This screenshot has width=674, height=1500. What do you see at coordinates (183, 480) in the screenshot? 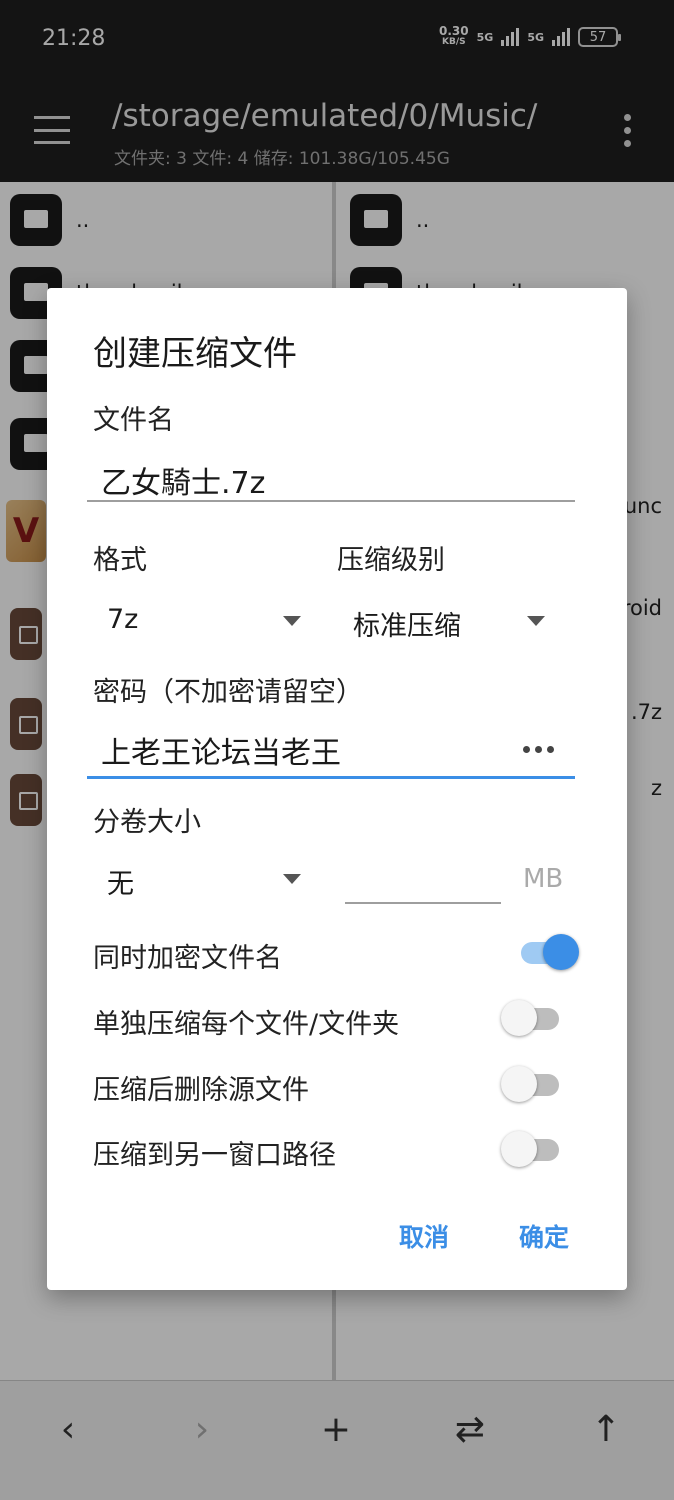
I see `filename-input: 乙女騎士.7z` at bounding box center [183, 480].